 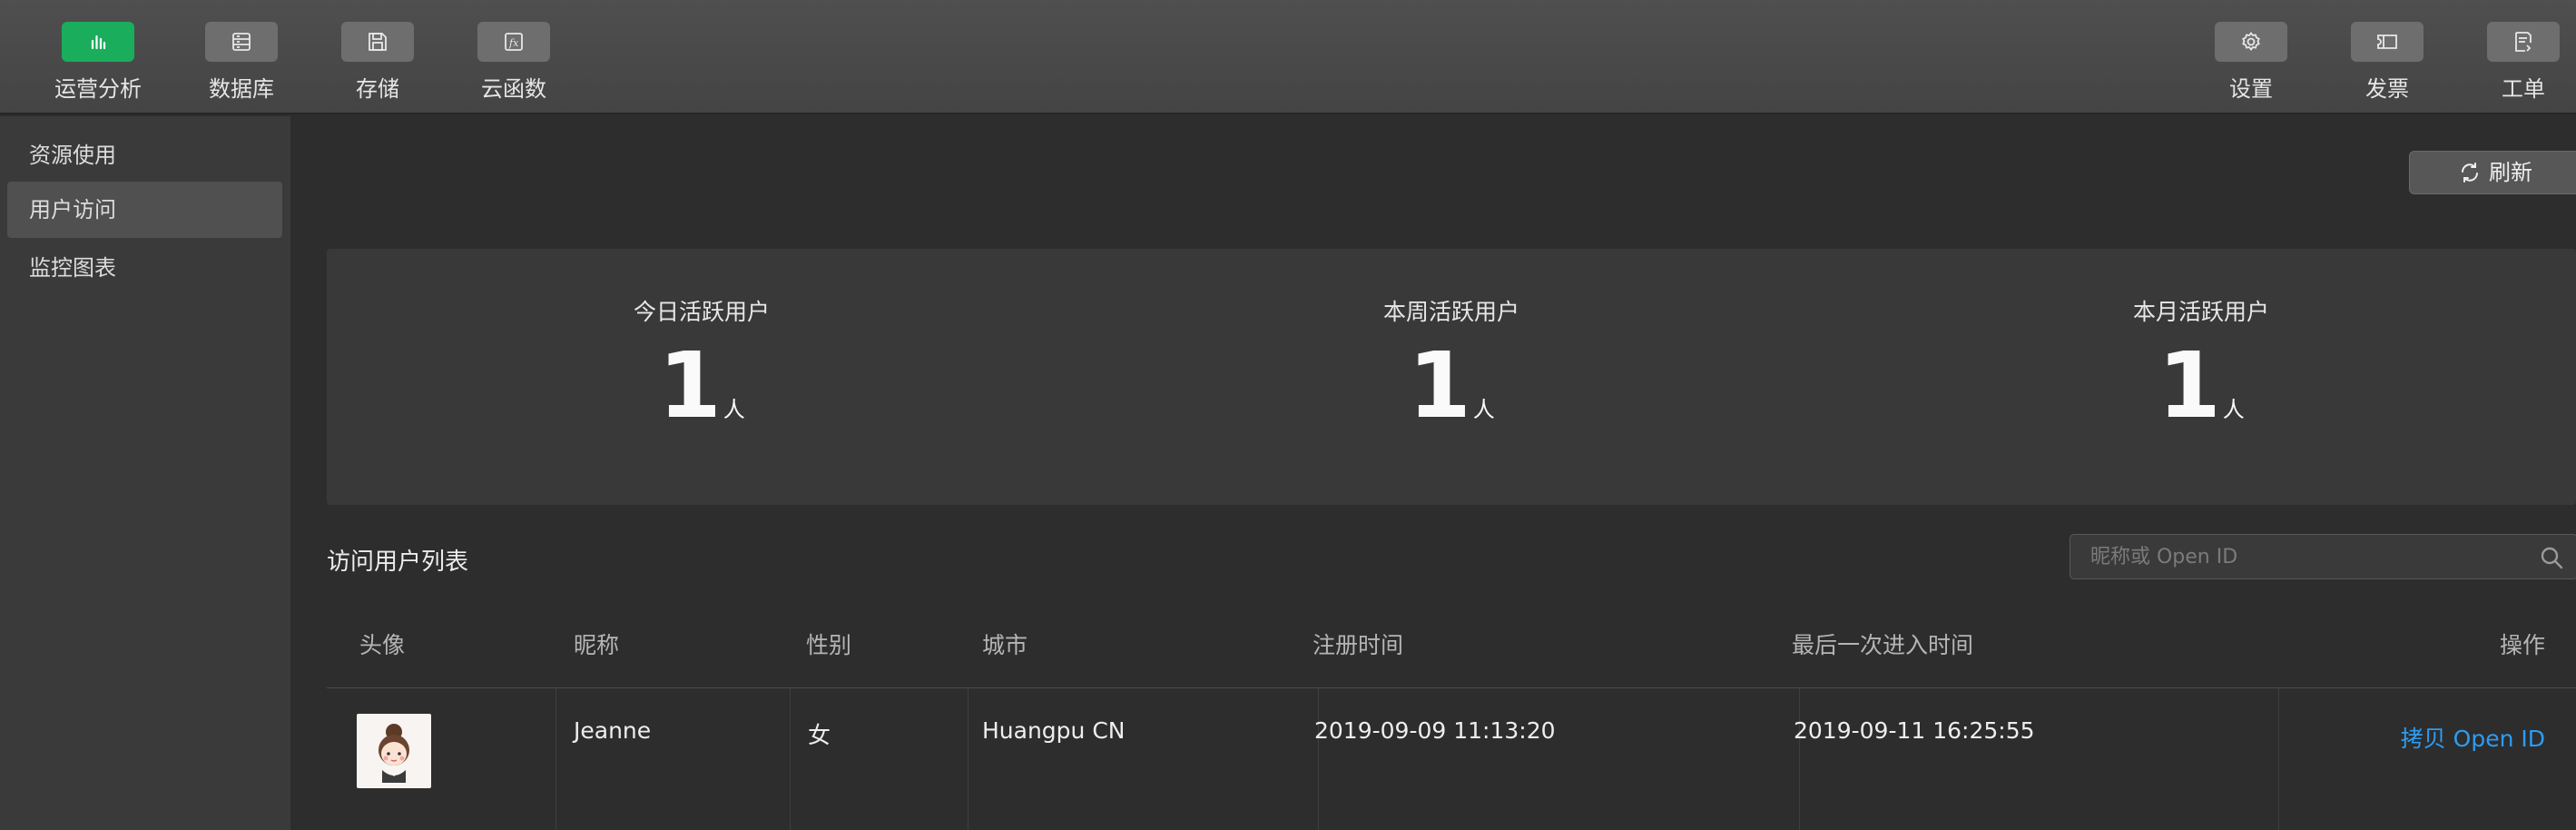 I want to click on work-order-icon, so click(x=2523, y=42).